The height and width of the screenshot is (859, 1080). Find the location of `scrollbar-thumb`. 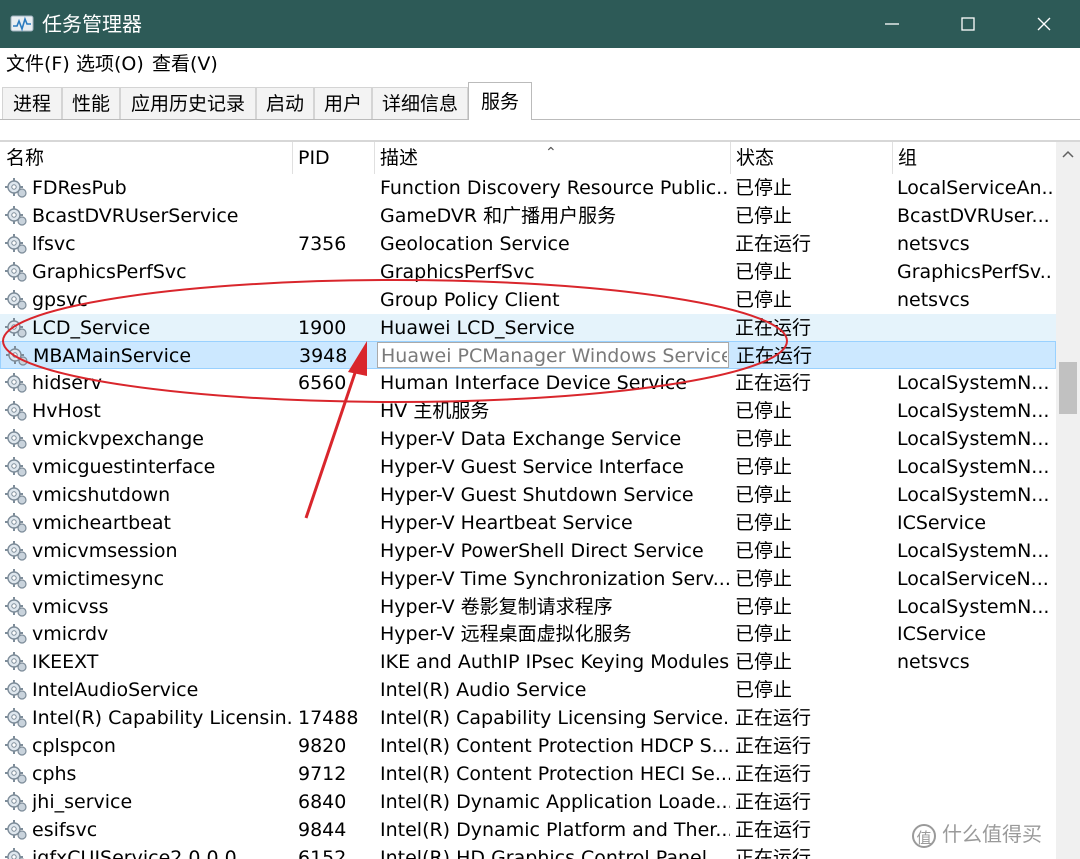

scrollbar-thumb is located at coordinates (1068, 388).